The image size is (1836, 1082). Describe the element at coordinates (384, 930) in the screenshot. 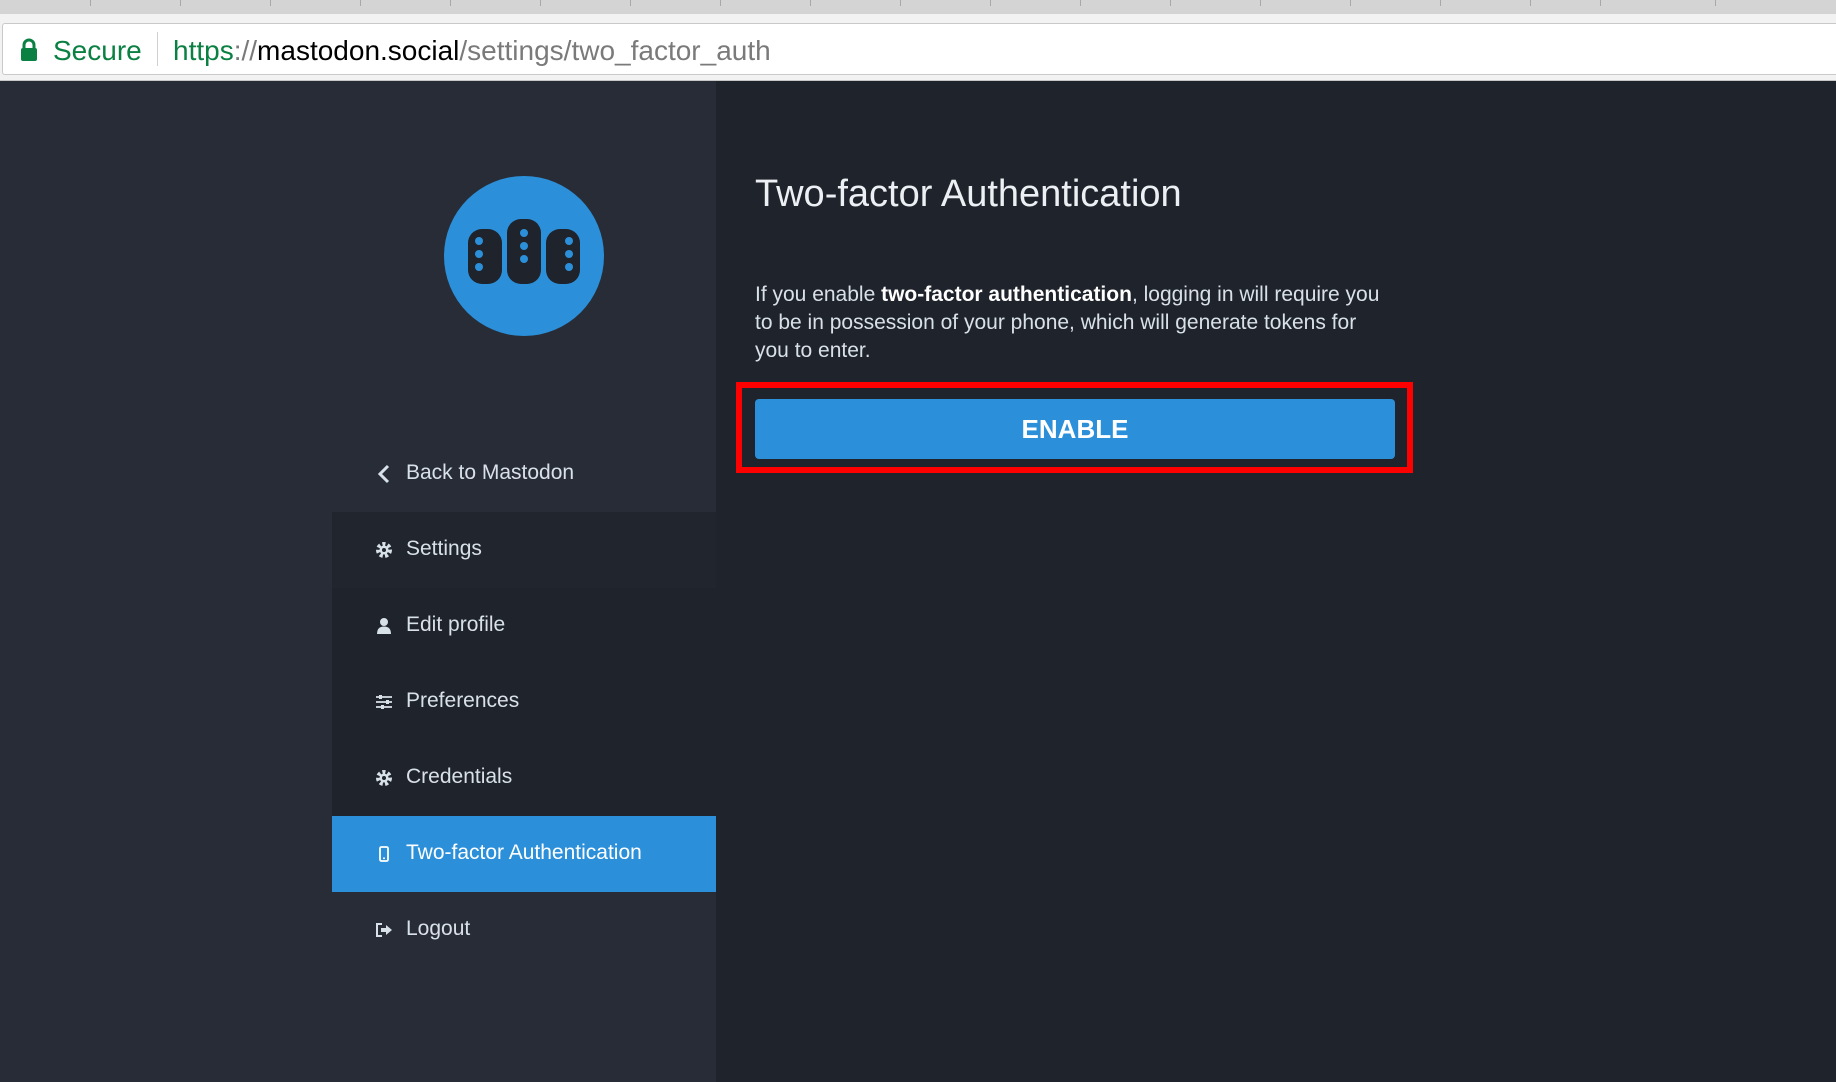

I see `sign-out-icon` at that location.